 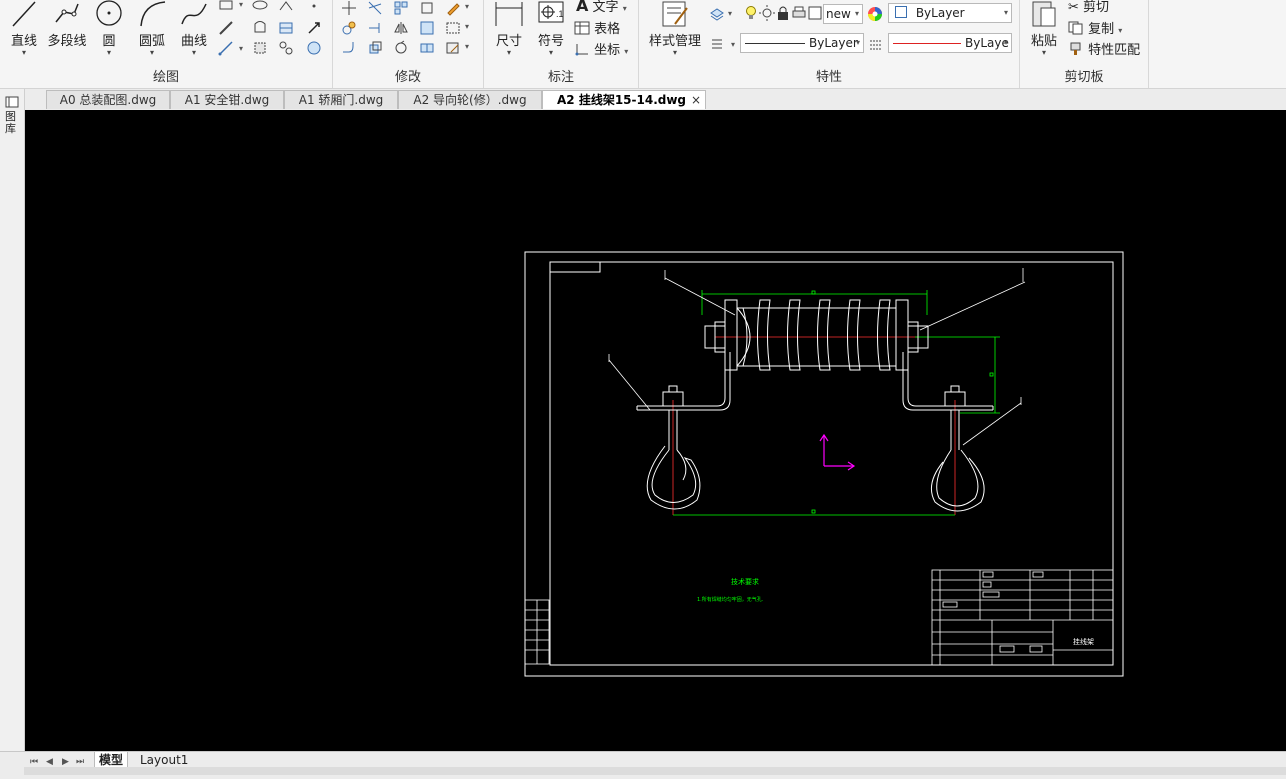 I want to click on cut-button: ✂ 剪切, so click(x=1088, y=7).